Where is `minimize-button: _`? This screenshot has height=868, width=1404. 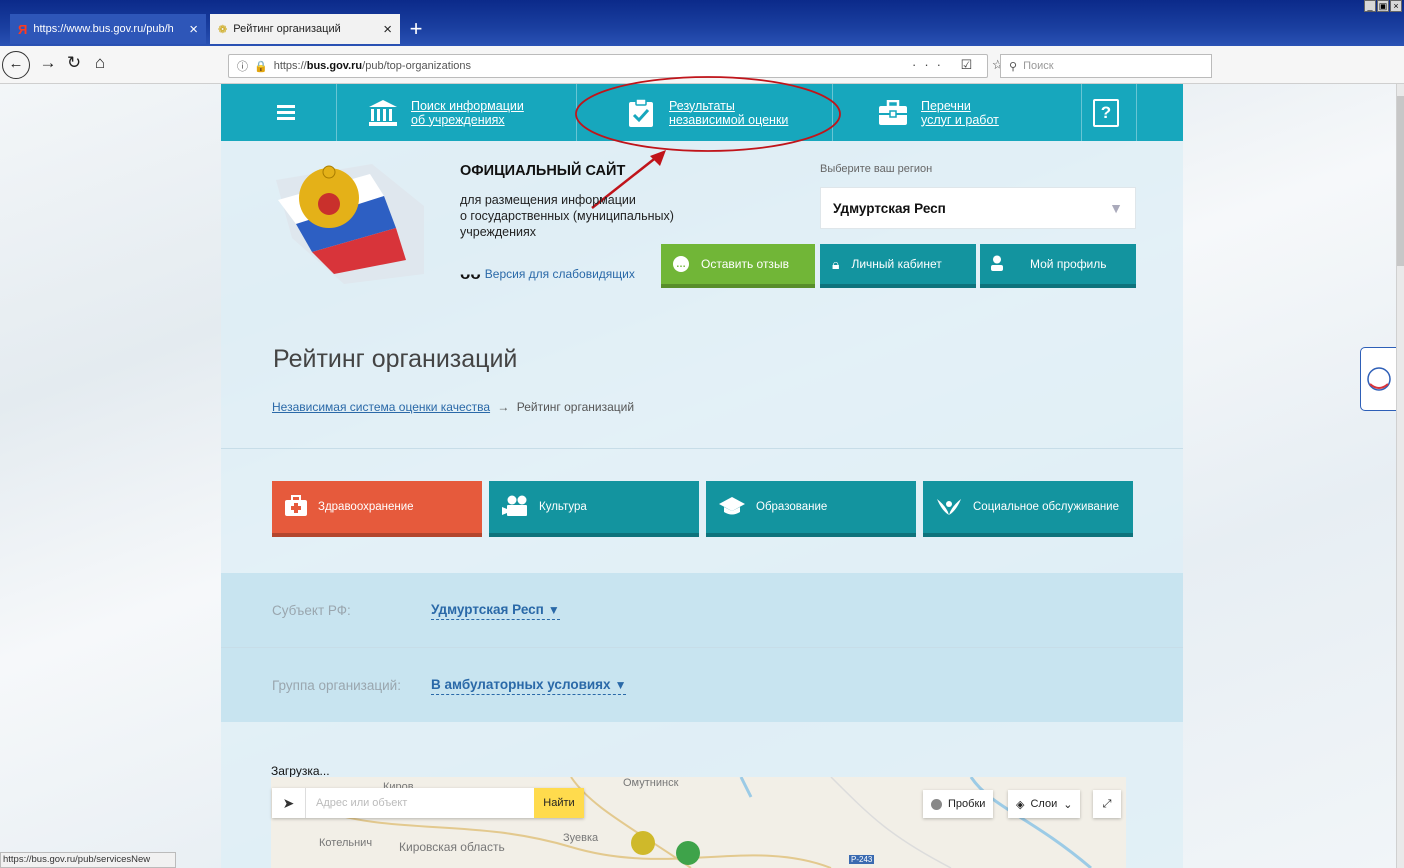
minimize-button: _ is located at coordinates (1370, 6).